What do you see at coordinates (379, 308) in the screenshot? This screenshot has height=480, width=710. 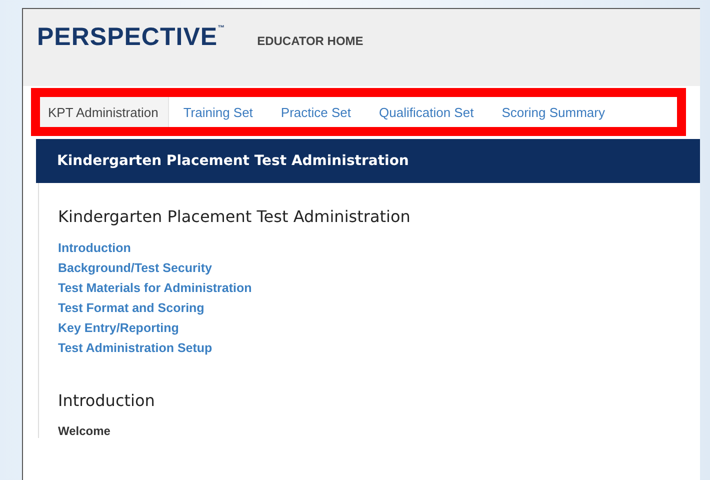 I see `link: Test Format and Scoring` at bounding box center [379, 308].